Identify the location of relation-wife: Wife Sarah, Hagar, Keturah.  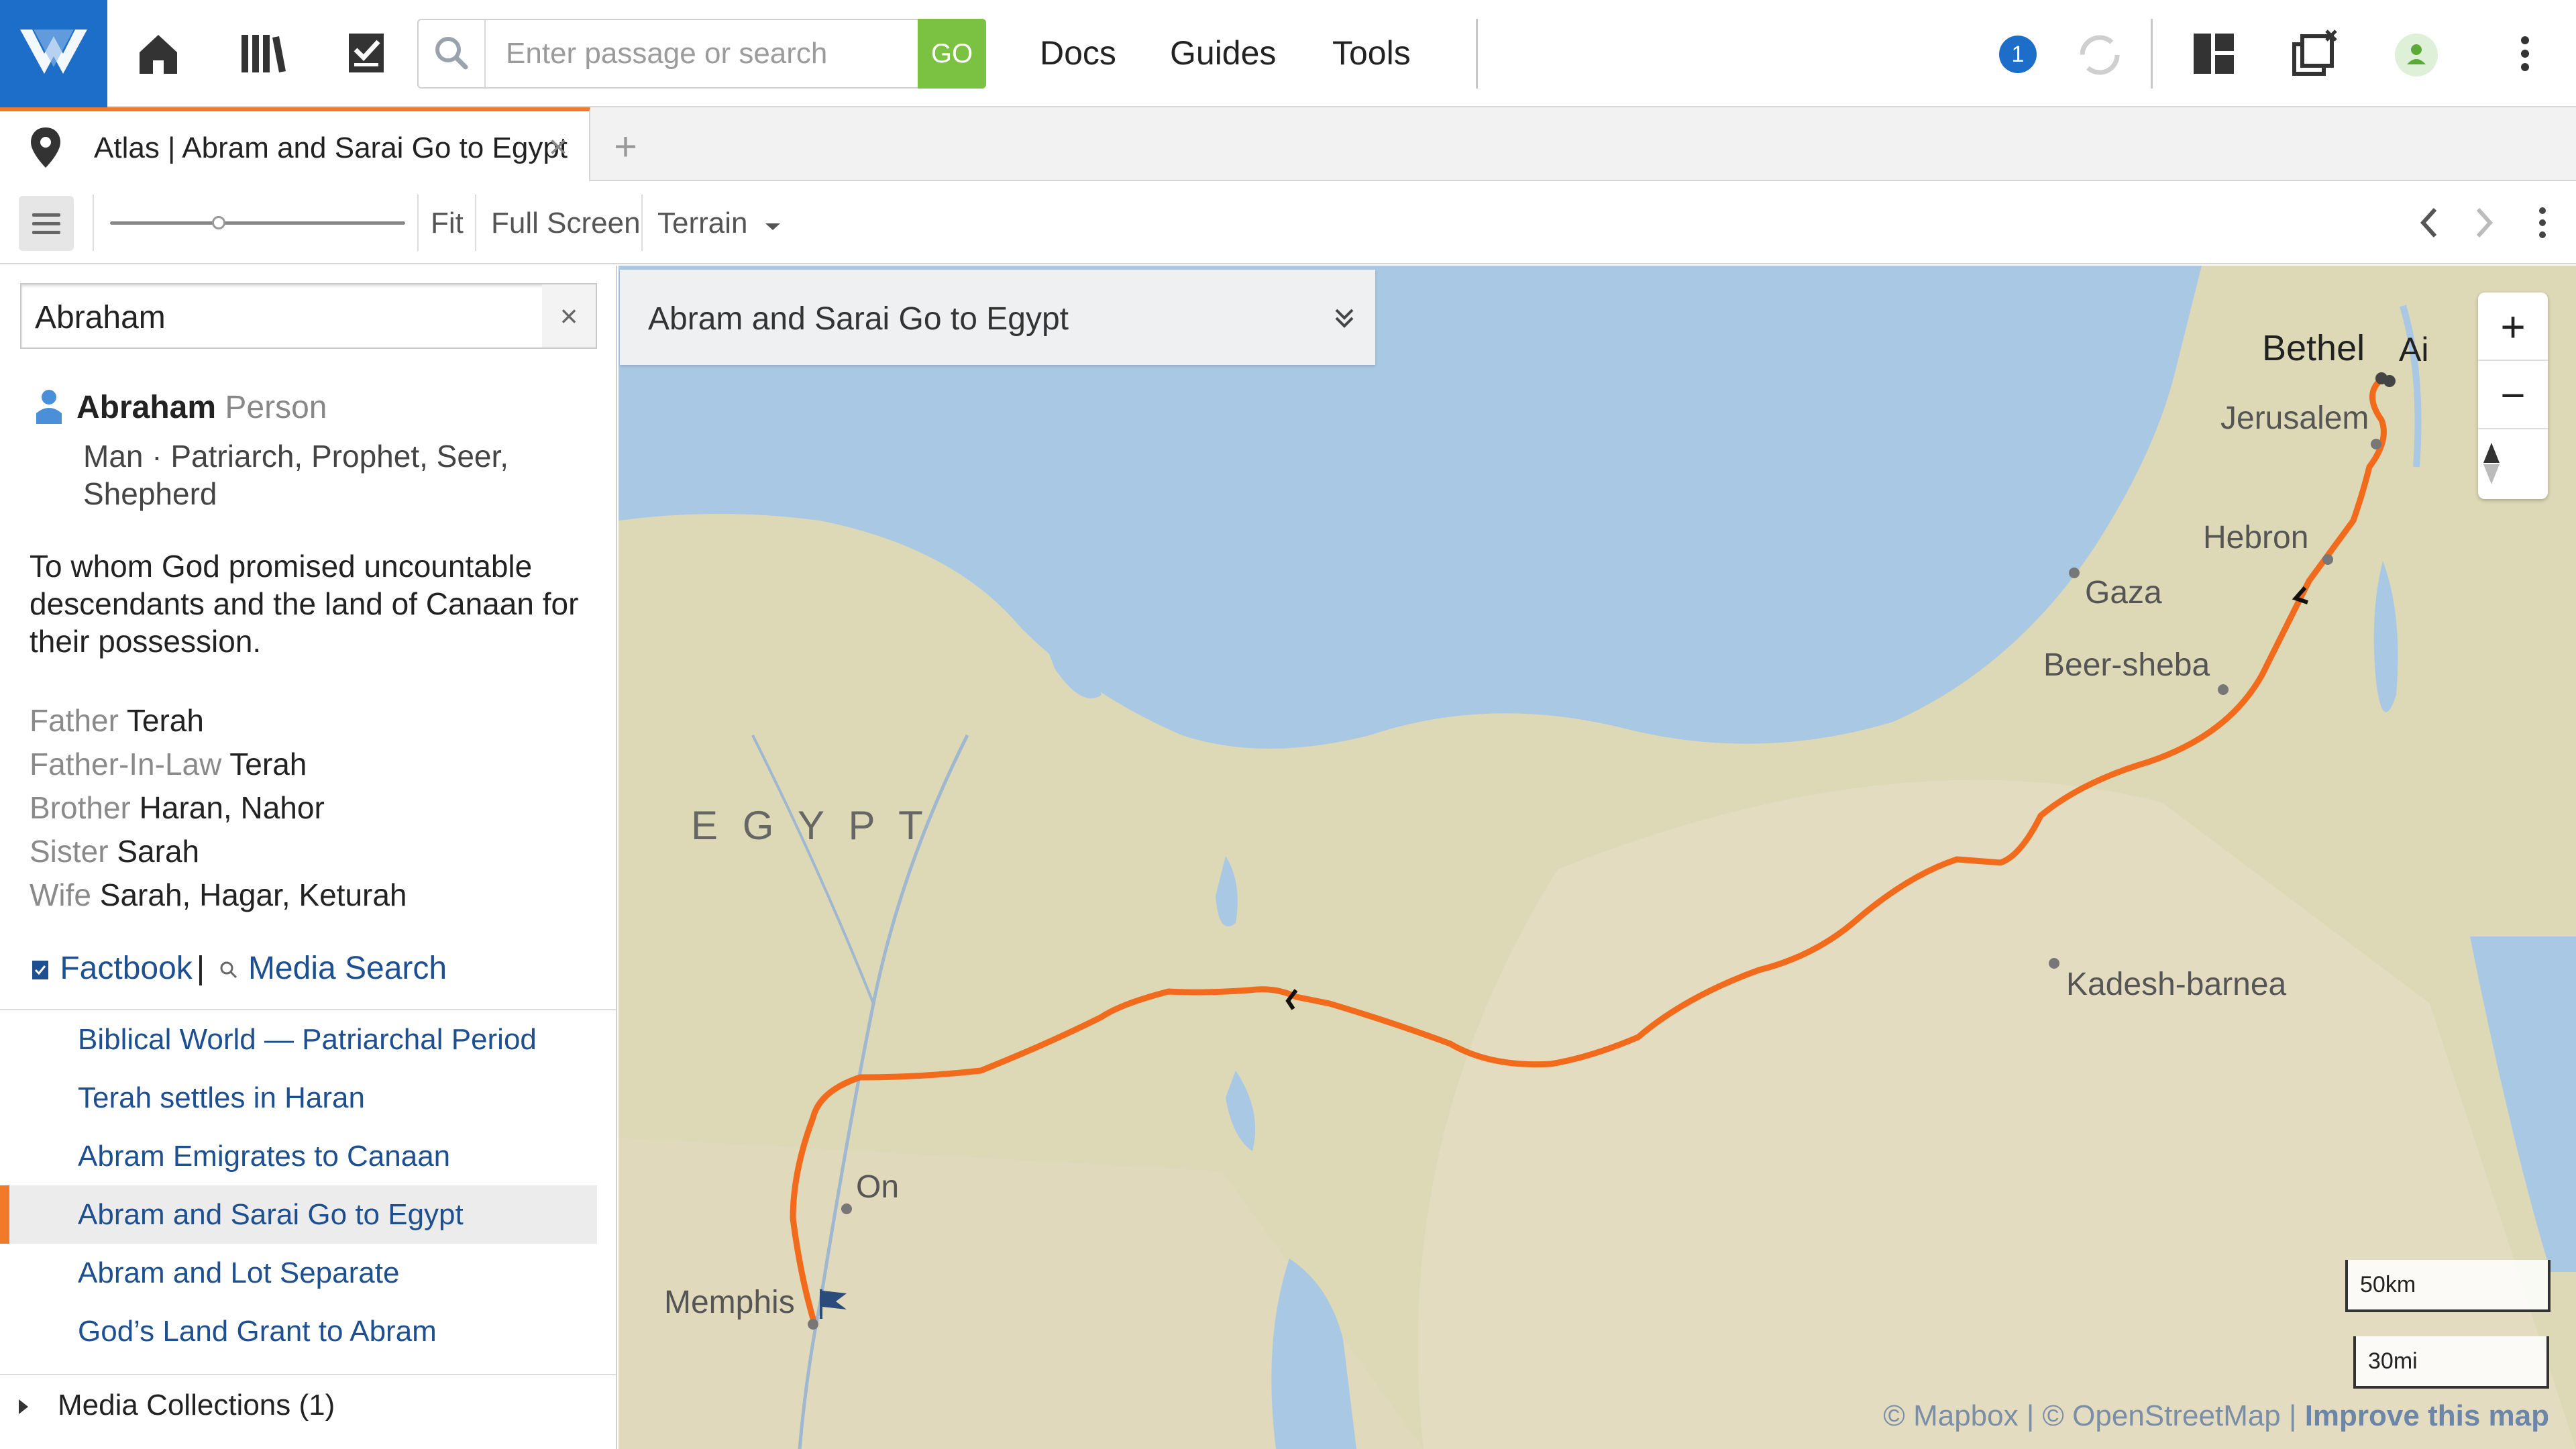
(218, 894).